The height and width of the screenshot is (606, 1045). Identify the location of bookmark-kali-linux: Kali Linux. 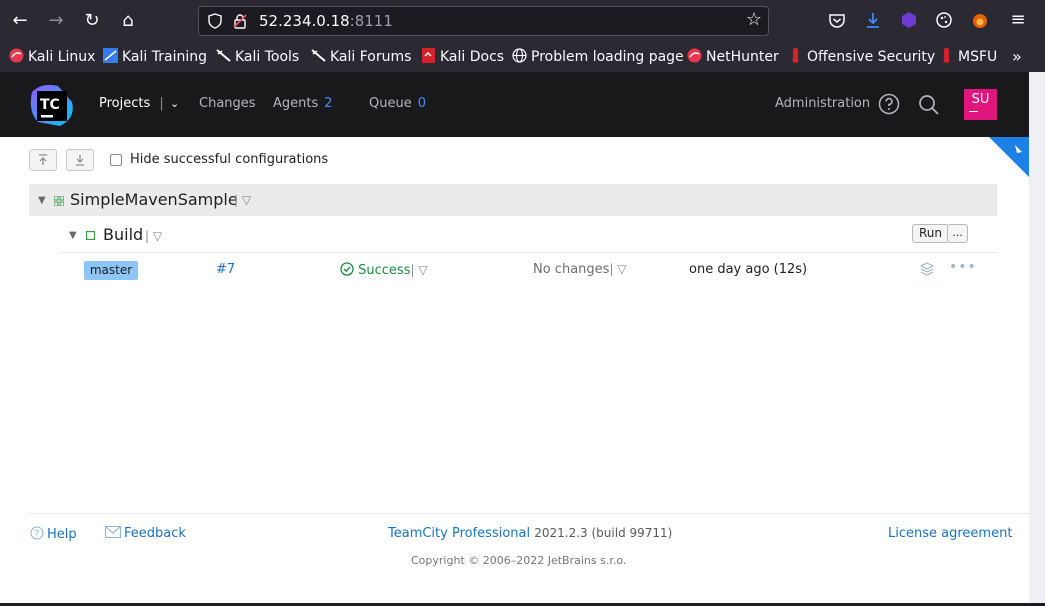
(52, 57).